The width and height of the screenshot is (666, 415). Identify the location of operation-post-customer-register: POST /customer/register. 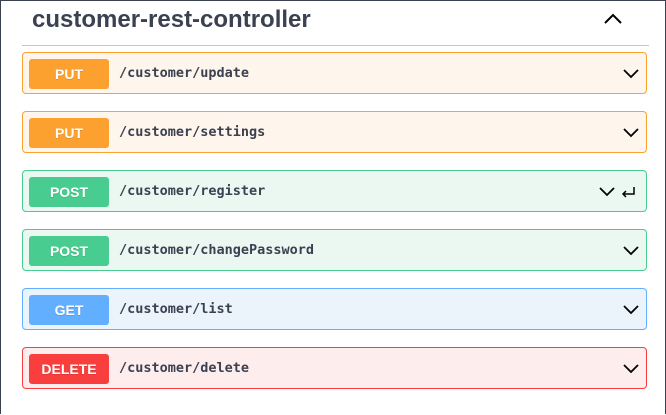
(334, 191).